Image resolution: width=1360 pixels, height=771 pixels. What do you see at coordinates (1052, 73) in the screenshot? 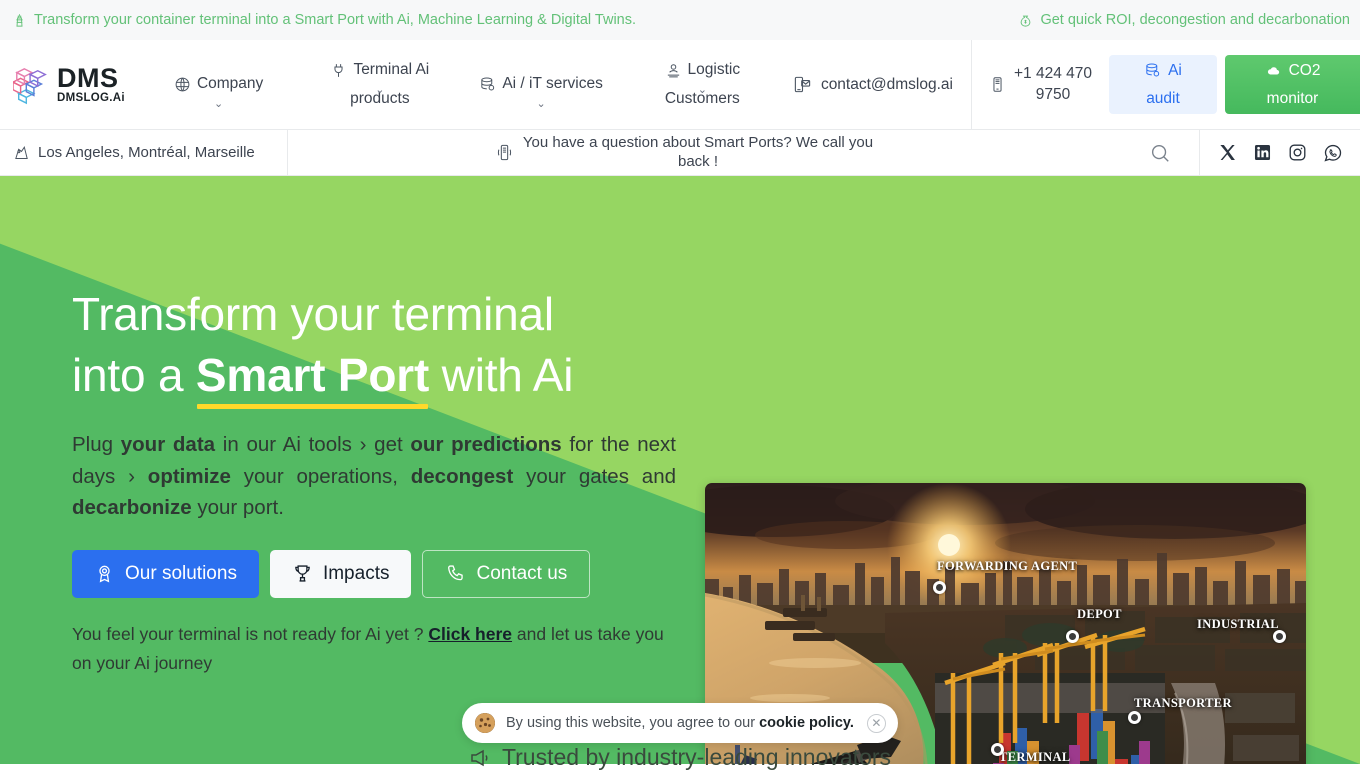
I see `header-phone-line1: +1 424 470` at bounding box center [1052, 73].